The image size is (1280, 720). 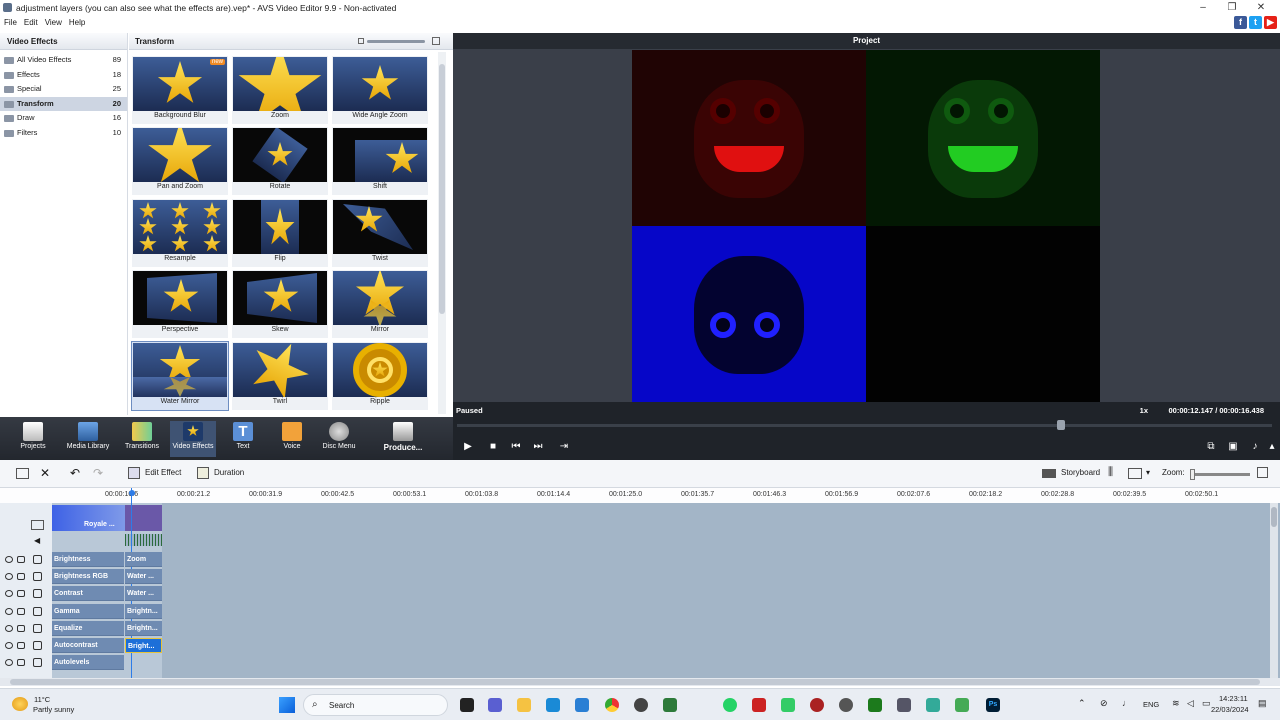 What do you see at coordinates (495, 705) in the screenshot?
I see `teams-icon` at bounding box center [495, 705].